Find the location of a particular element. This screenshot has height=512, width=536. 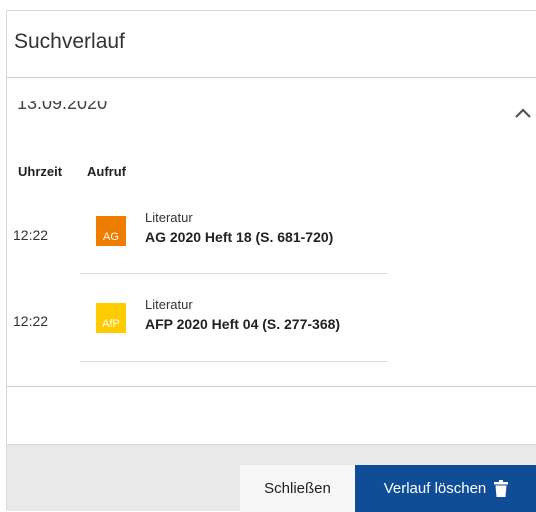

chevron-up-icon is located at coordinates (523, 113).